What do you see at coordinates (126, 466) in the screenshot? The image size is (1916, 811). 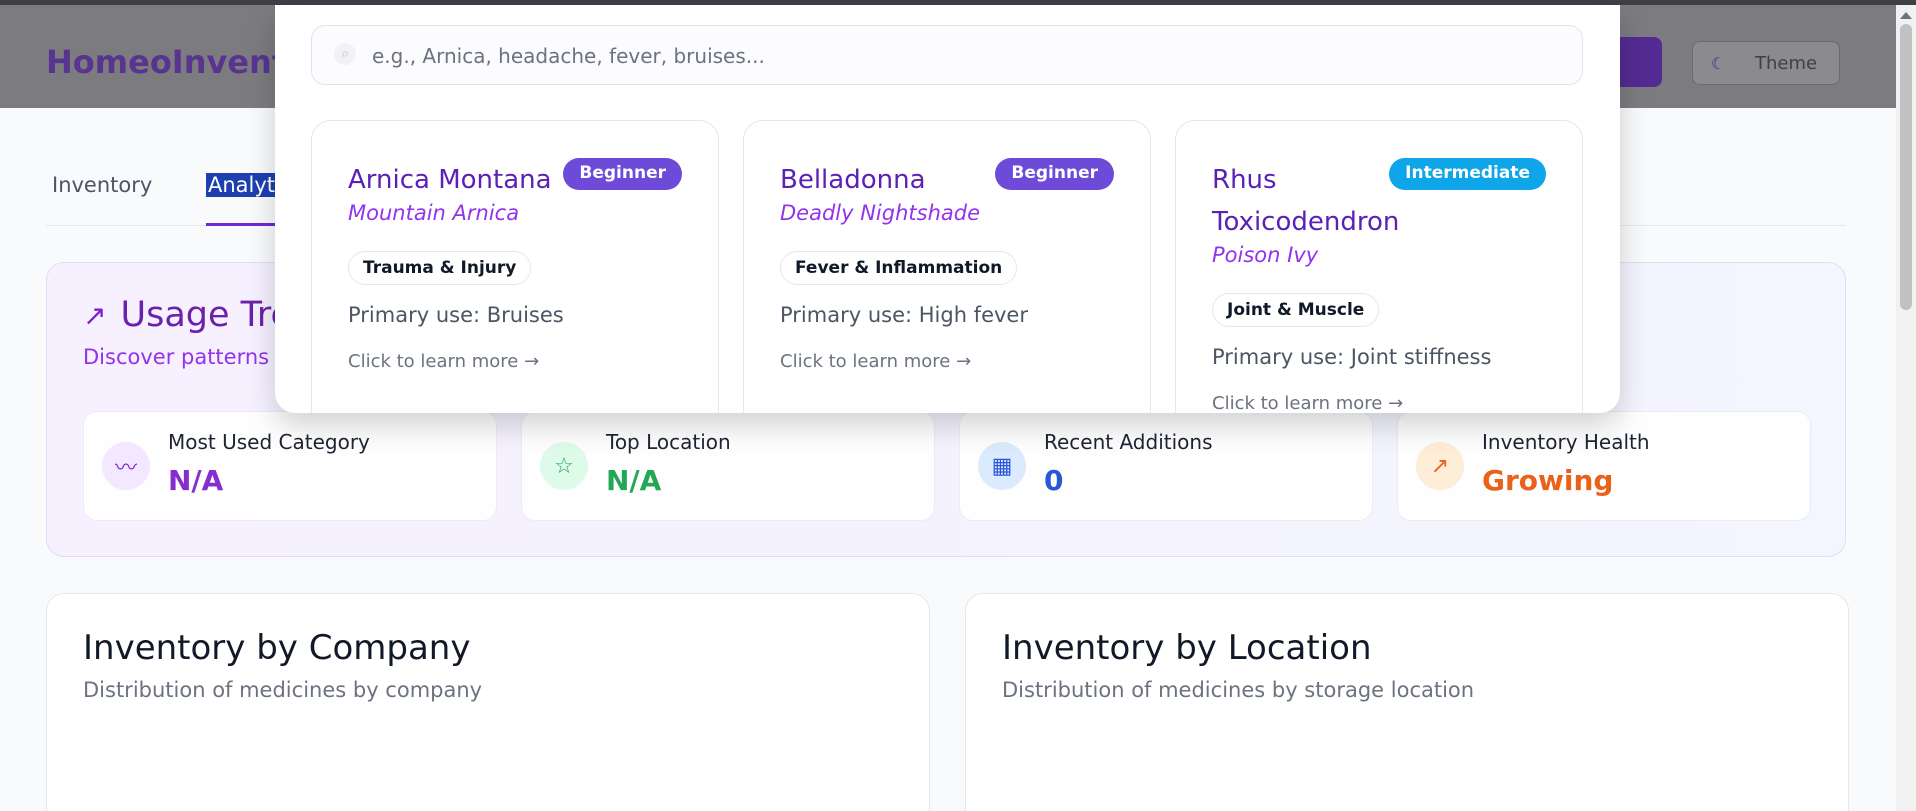 I see `activity-icon: 〰` at bounding box center [126, 466].